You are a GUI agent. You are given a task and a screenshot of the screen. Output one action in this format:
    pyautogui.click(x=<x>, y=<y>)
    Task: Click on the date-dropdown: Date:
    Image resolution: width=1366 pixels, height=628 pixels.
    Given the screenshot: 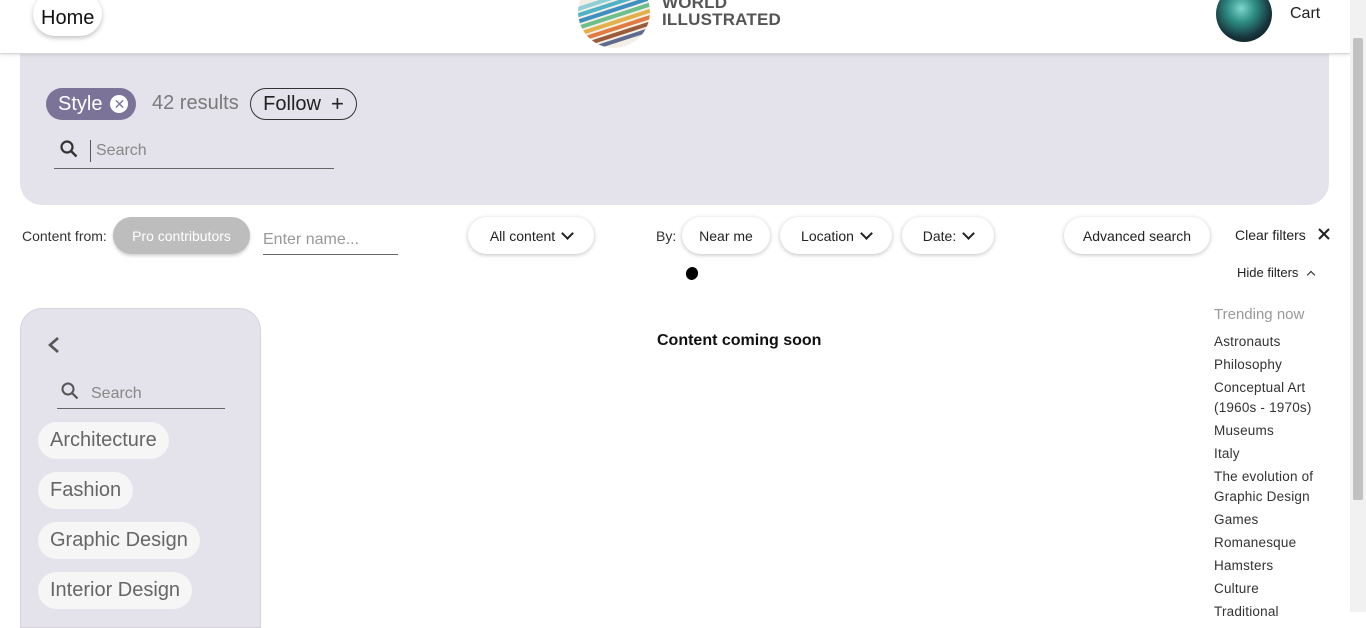 What is the action you would take?
    pyautogui.click(x=948, y=235)
    